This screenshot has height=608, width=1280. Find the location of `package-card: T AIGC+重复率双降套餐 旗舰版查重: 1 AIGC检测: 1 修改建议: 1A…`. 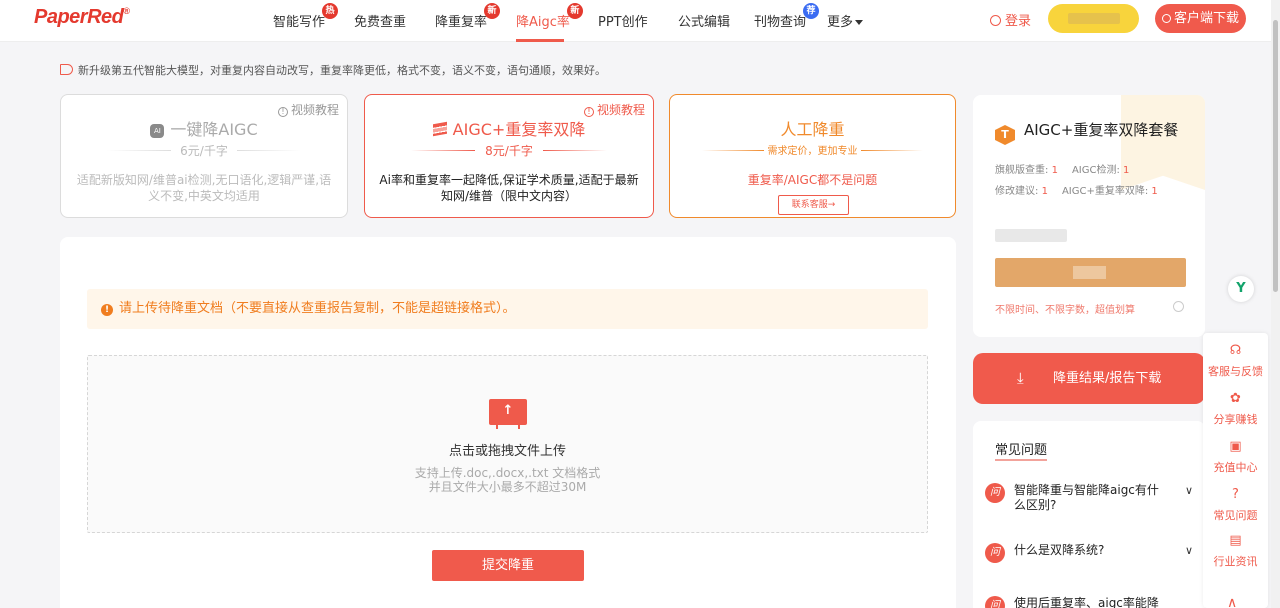

package-card: T AIGC+重复率双降套餐 旗舰版查重: 1 AIGC检测: 1 修改建议: 1A… is located at coordinates (1089, 216).